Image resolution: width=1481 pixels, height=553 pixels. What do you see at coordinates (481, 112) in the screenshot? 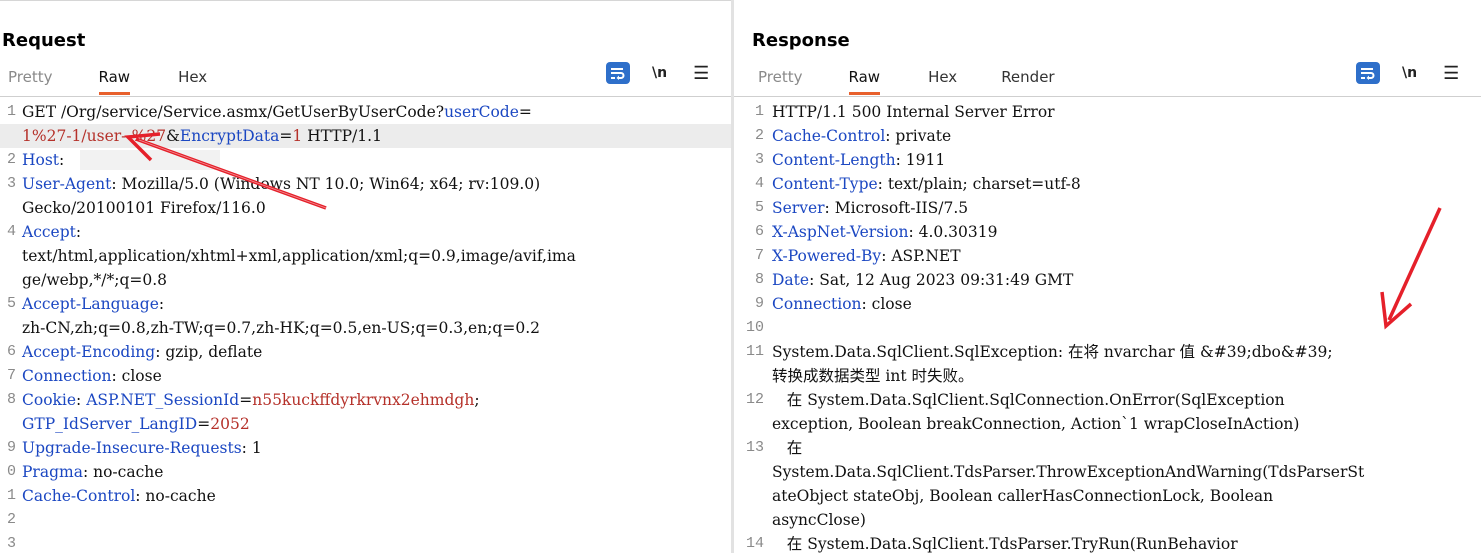
I see `header-key: userCode` at bounding box center [481, 112].